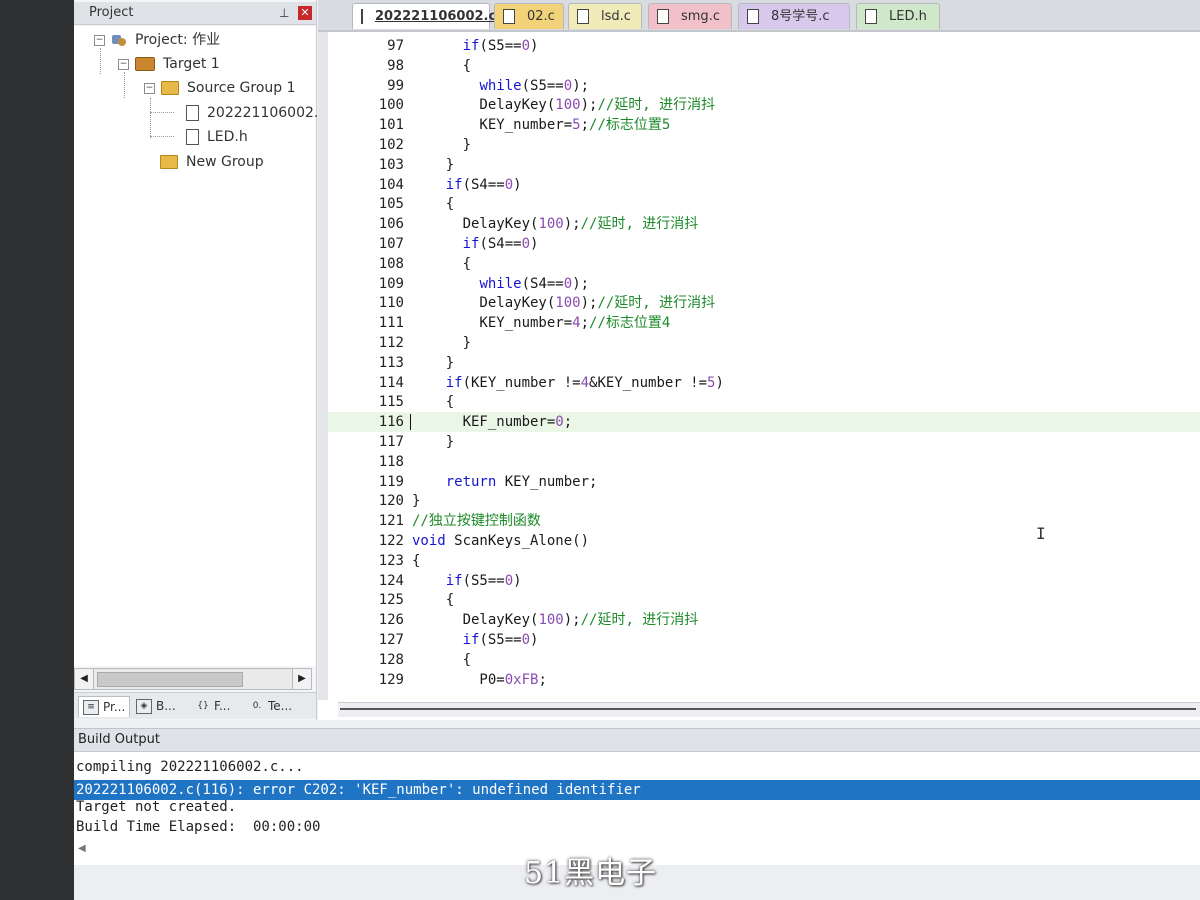  Describe the element at coordinates (541, 125) in the screenshot. I see `code-text: KEY_number=5;//标志位置5` at that location.